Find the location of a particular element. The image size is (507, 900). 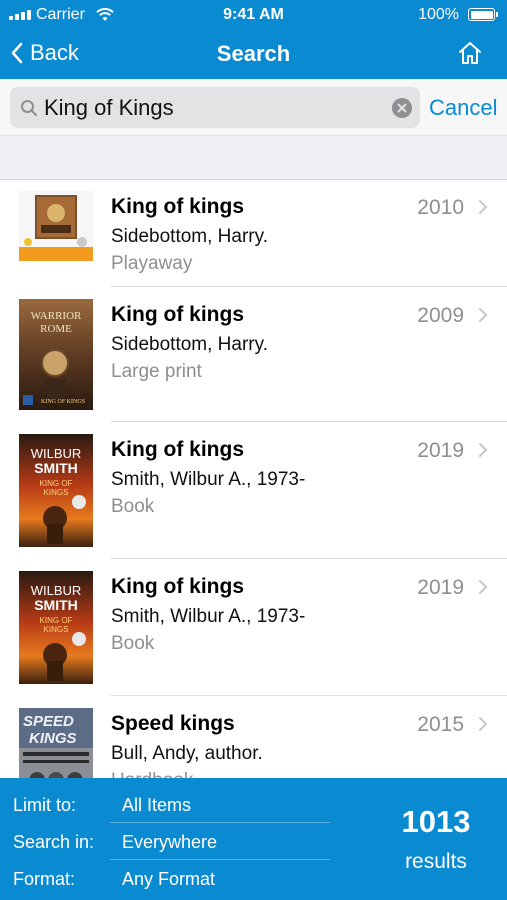

filter-value: Everywhere is located at coordinates (170, 842).